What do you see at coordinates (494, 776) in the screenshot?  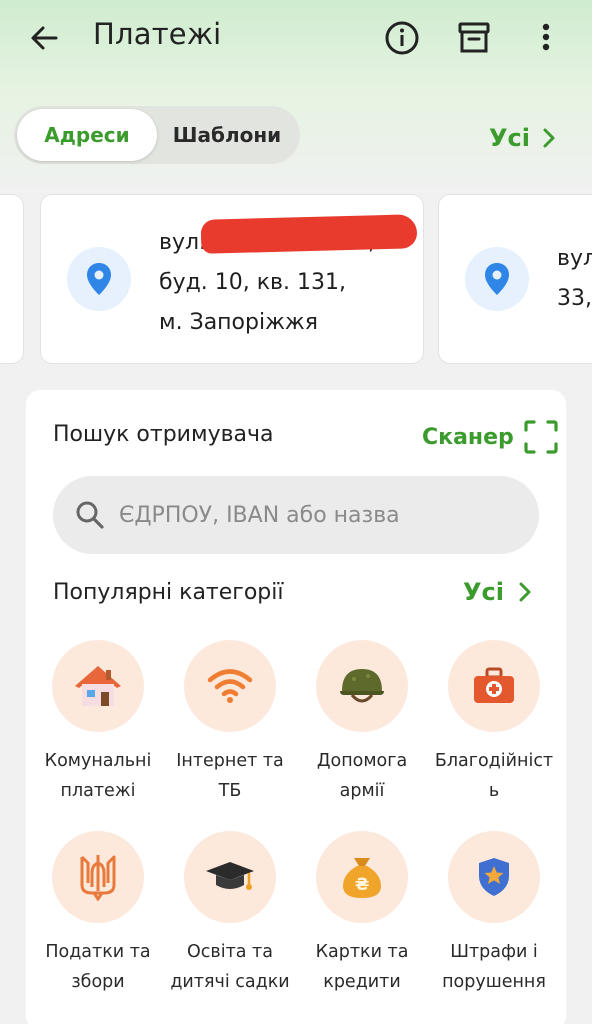 I see `category-label: Благодійніст ь` at bounding box center [494, 776].